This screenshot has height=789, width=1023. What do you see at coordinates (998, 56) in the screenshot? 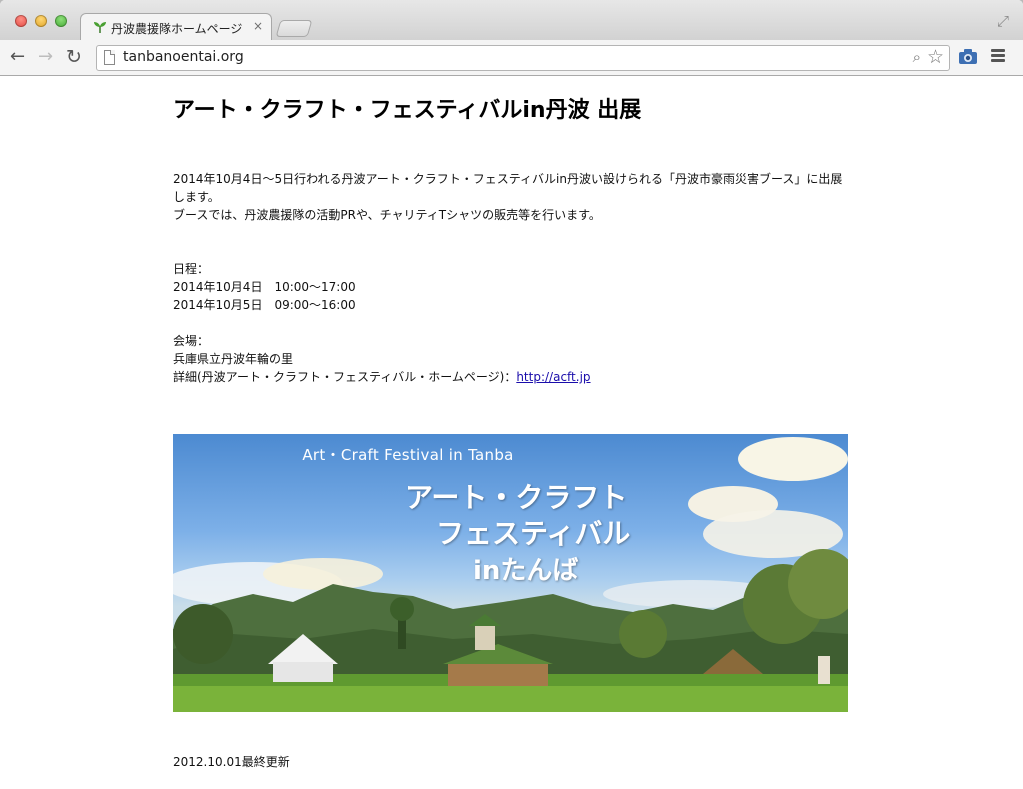
I see `menu-hamburger-icon` at bounding box center [998, 56].